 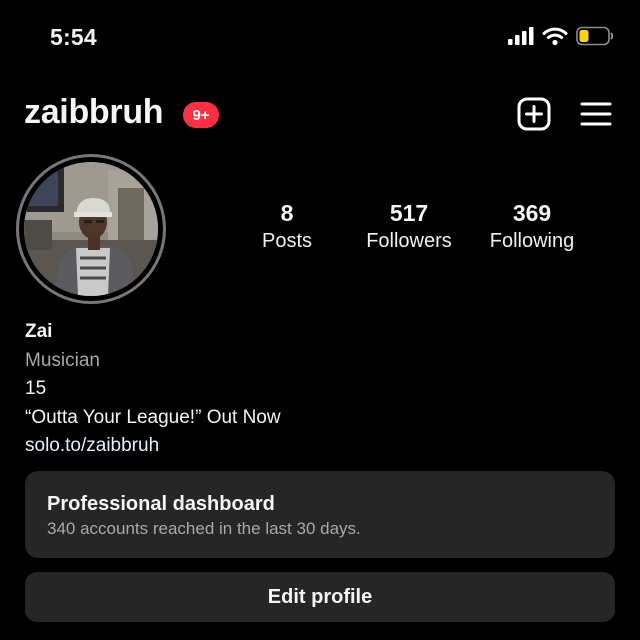 I want to click on status-time: 5:54, so click(x=73, y=37).